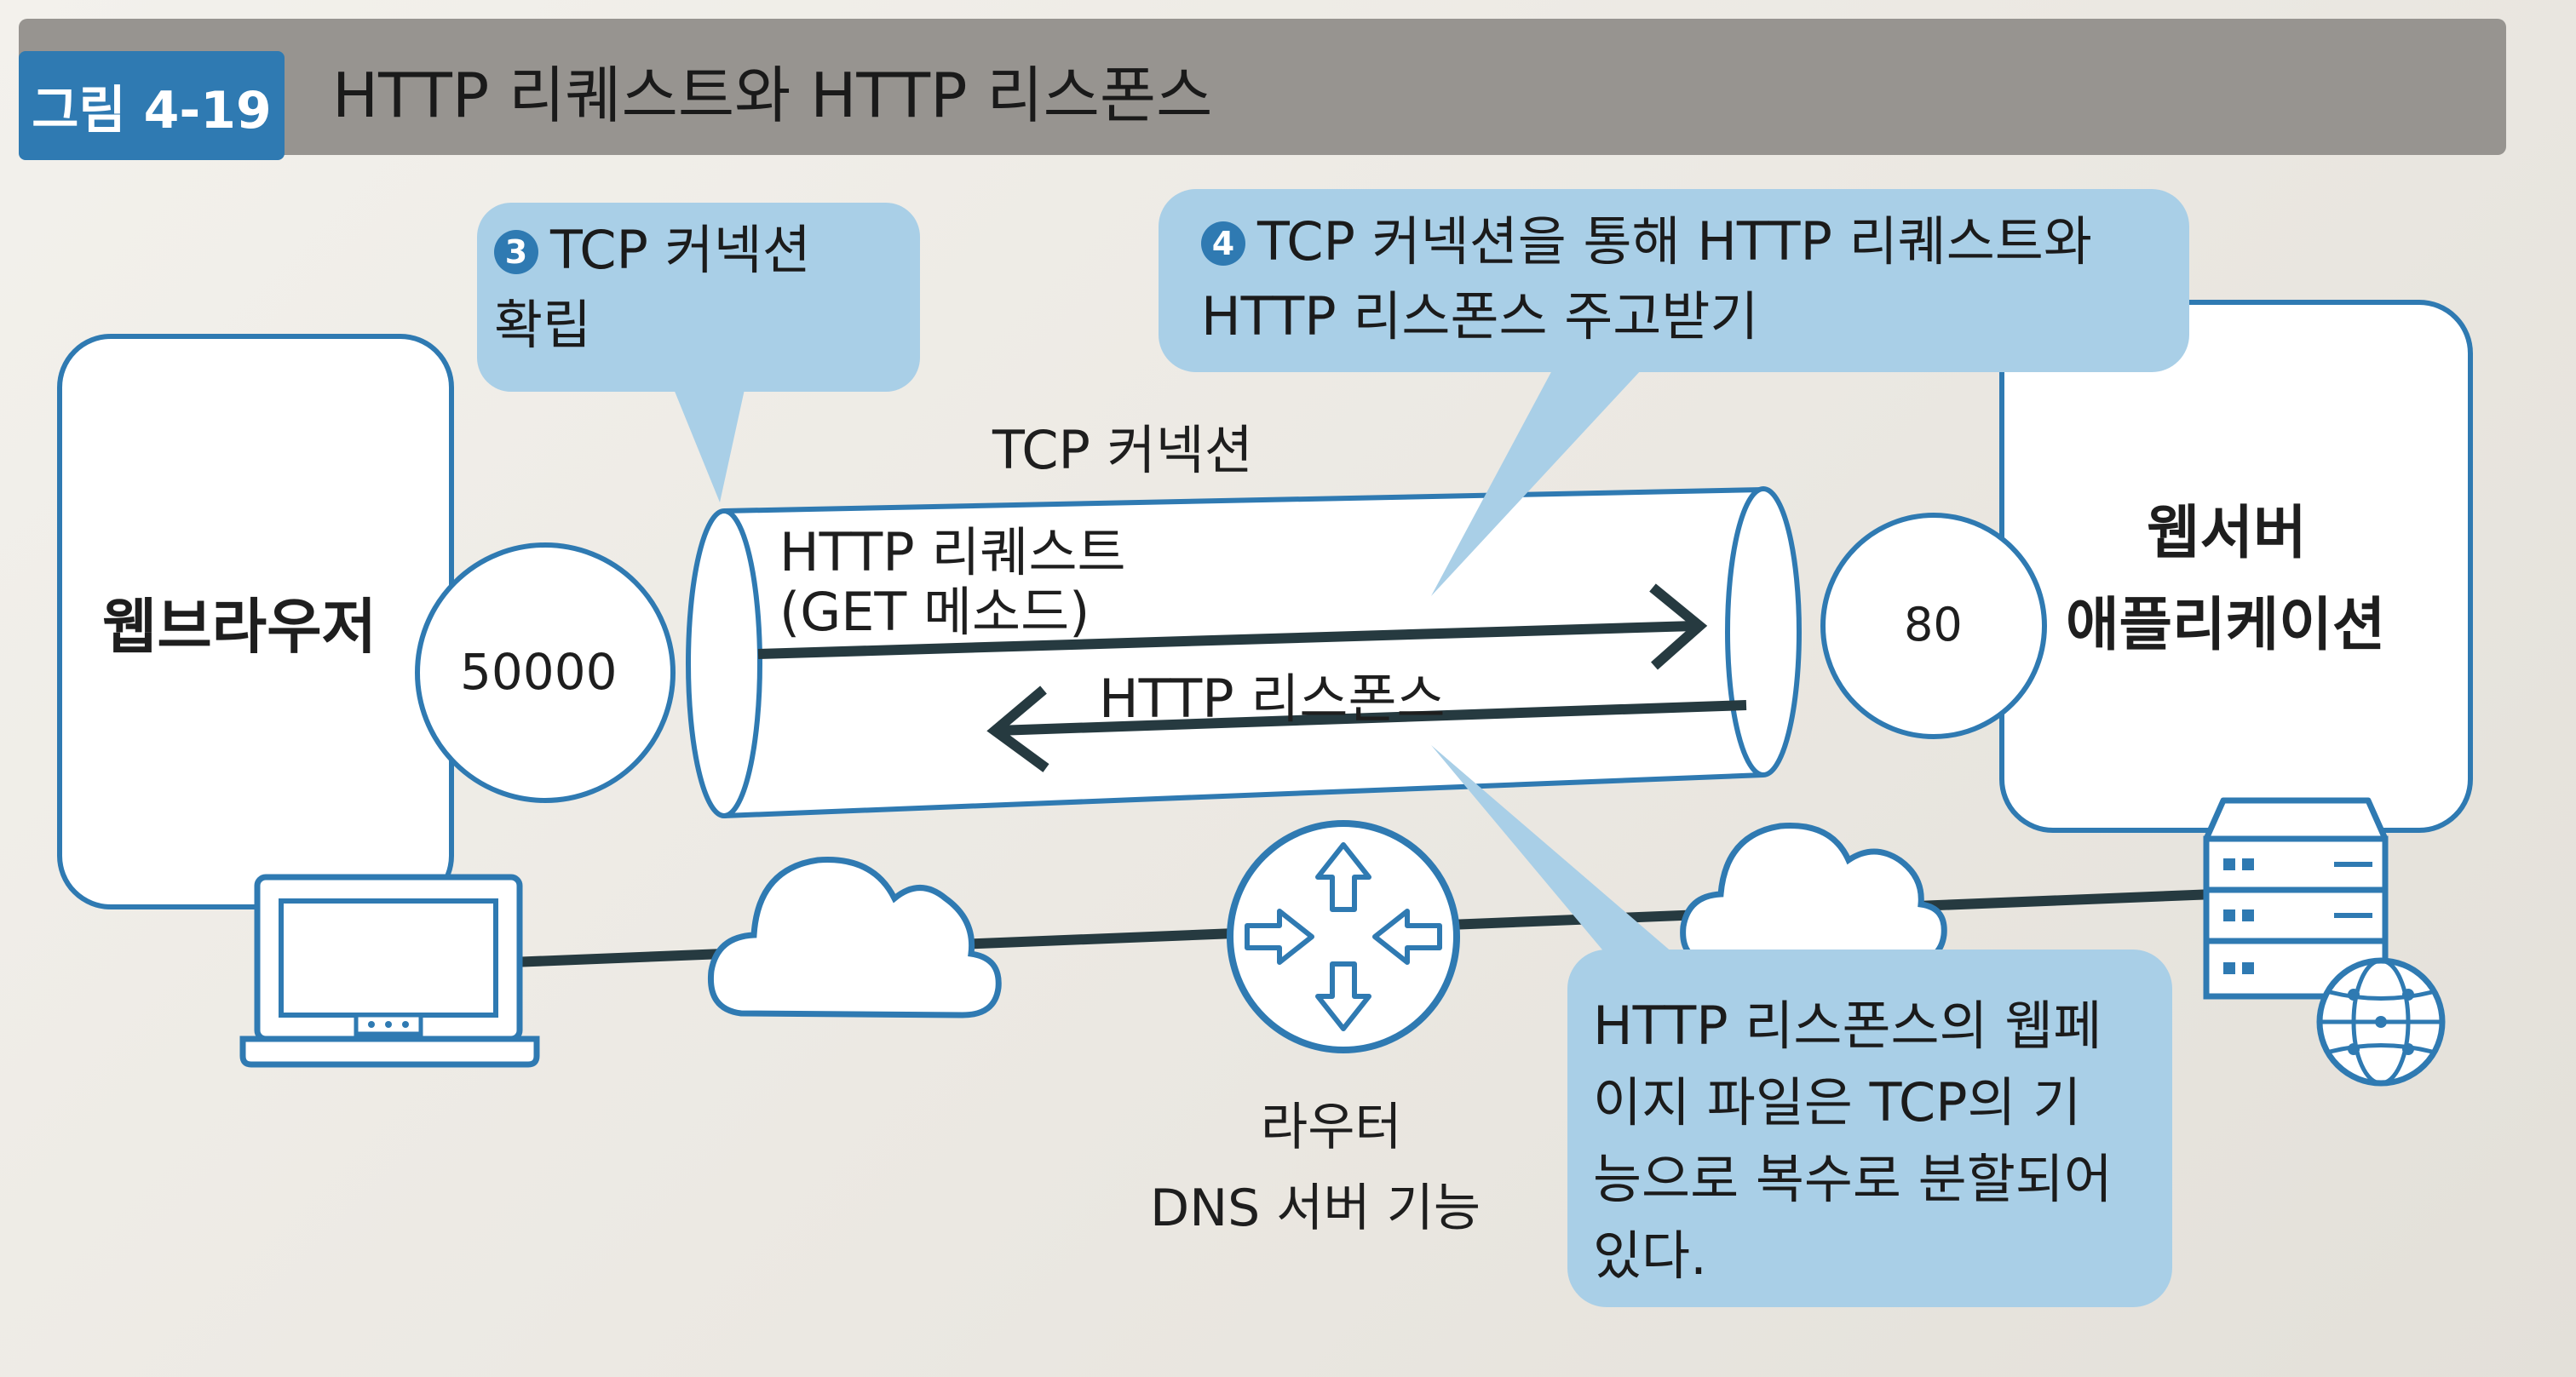 Image resolution: width=2576 pixels, height=1377 pixels. What do you see at coordinates (1123, 450) in the screenshot?
I see `tcp-connection-label: TCP 커넥션` at bounding box center [1123, 450].